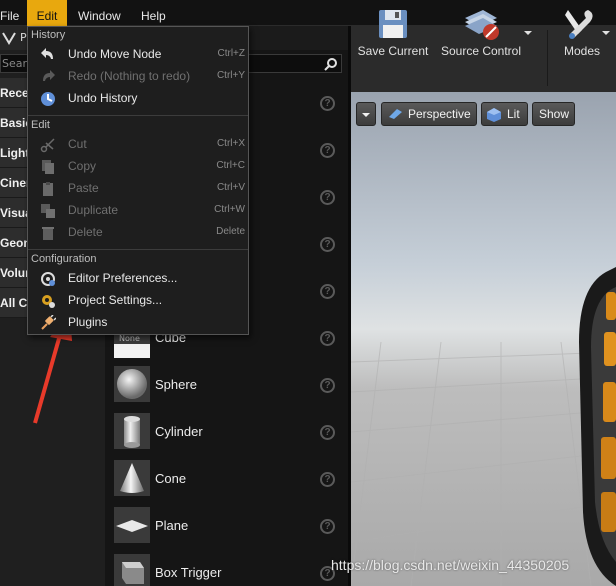 The image size is (616, 586). Describe the element at coordinates (132, 478) in the screenshot. I see `cone-thumbnail` at that location.